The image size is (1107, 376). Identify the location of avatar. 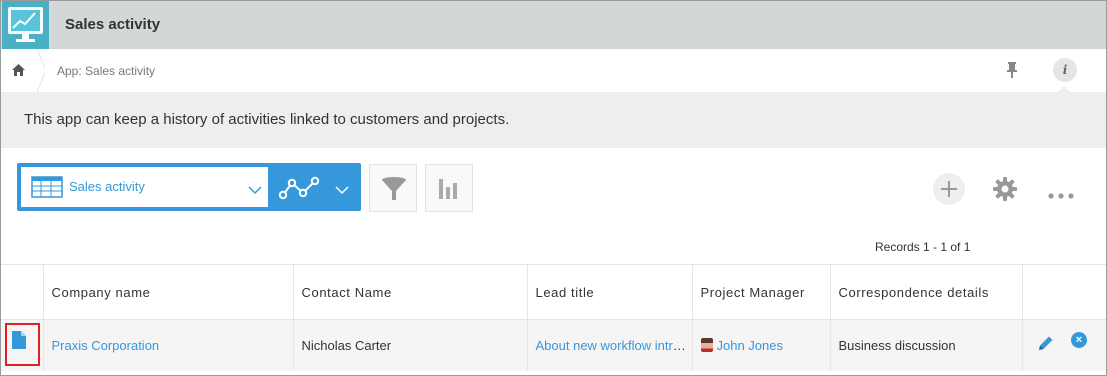
(706, 344).